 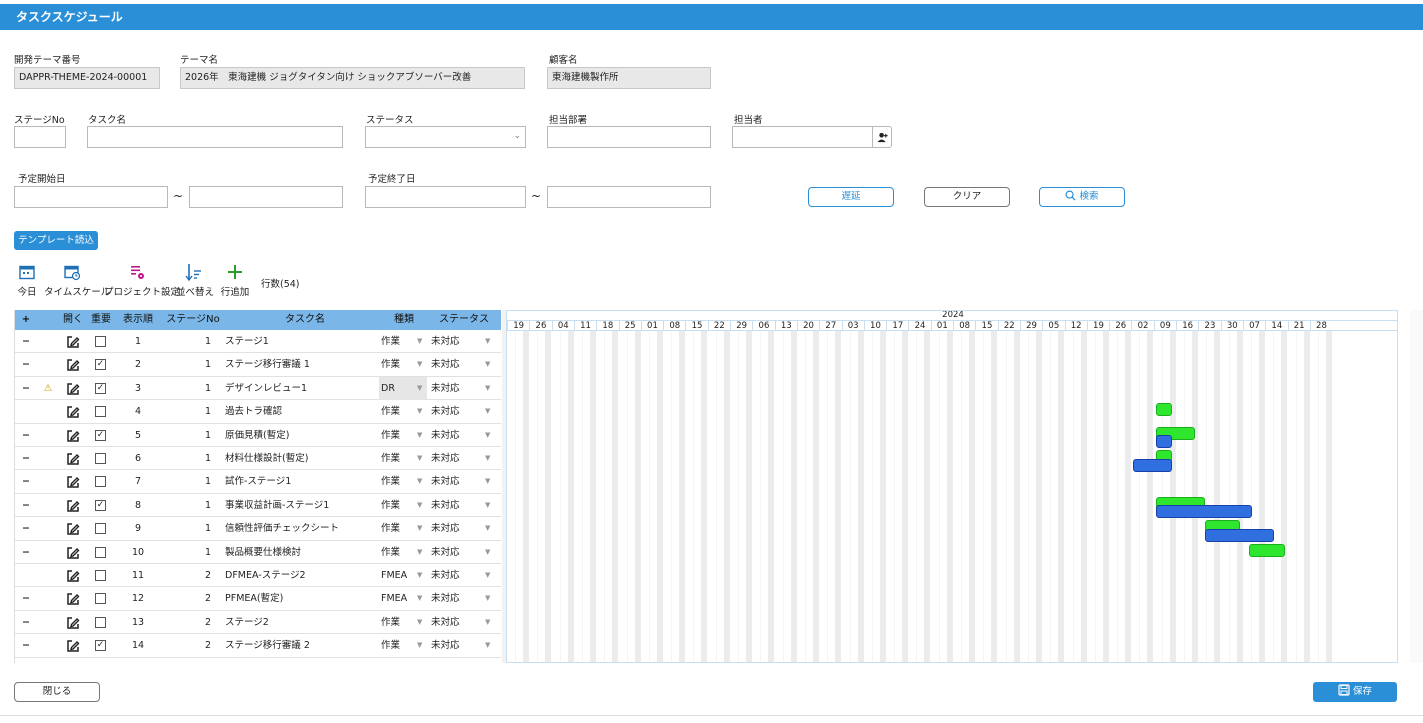 I want to click on table-row: − ✓ 14 2 ステージ移行審議 2 作業 ▼ 未対応 ▼, so click(x=258, y=646).